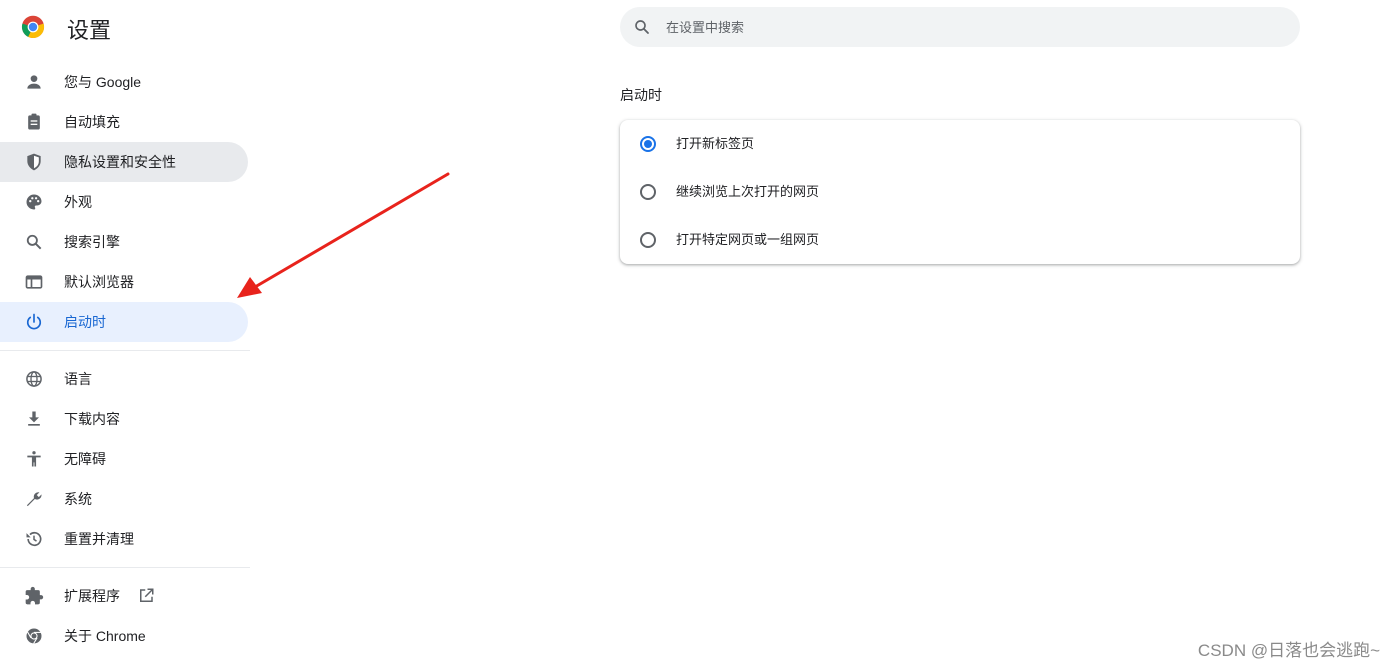 The height and width of the screenshot is (669, 1394). I want to click on option-label: 继续浏览上次打开的网页, so click(748, 191).